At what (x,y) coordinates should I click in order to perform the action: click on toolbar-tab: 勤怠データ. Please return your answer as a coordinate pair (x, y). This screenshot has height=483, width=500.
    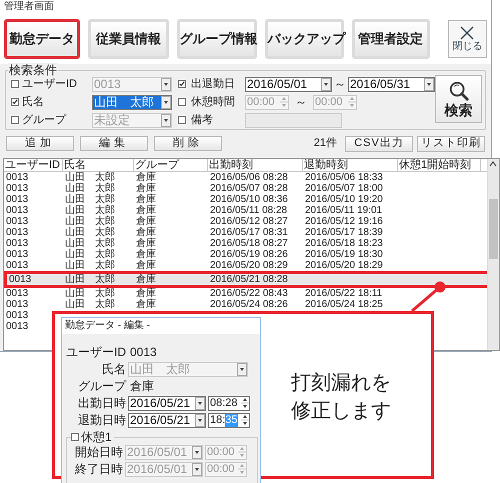
    Looking at the image, I should click on (42, 38).